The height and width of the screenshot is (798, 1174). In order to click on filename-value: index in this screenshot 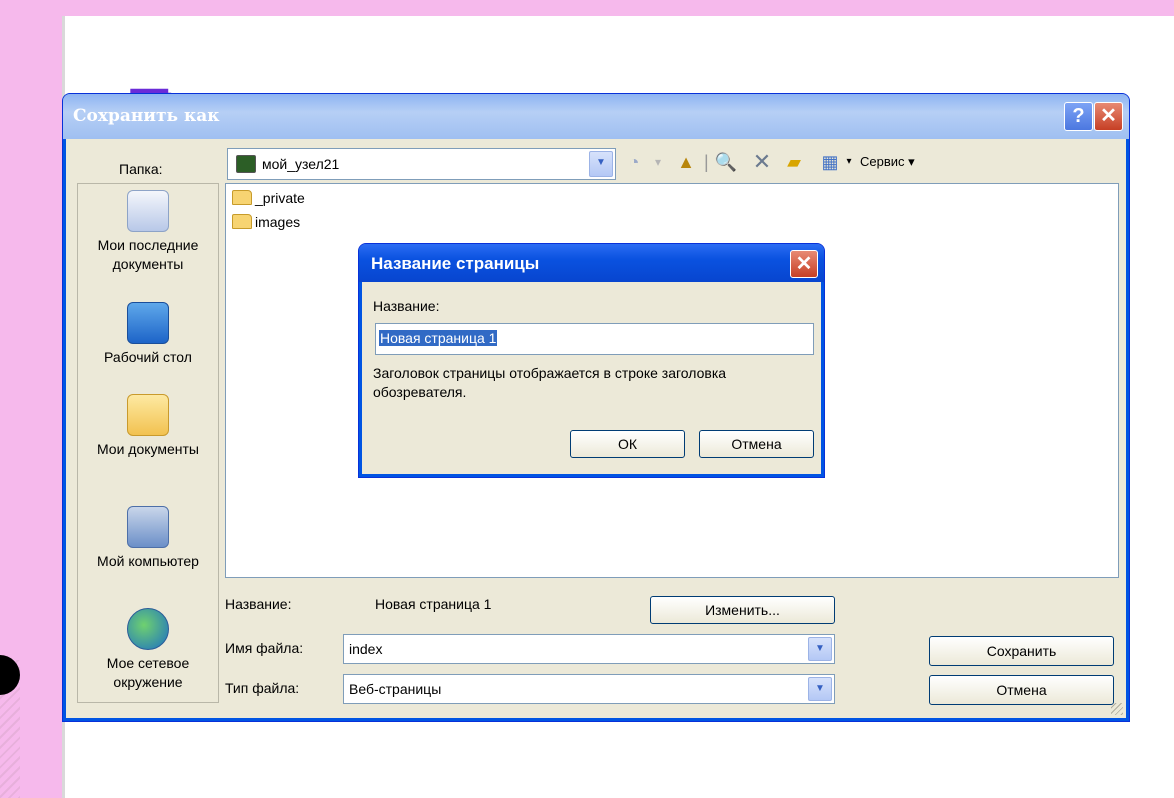, I will do `click(366, 649)`.